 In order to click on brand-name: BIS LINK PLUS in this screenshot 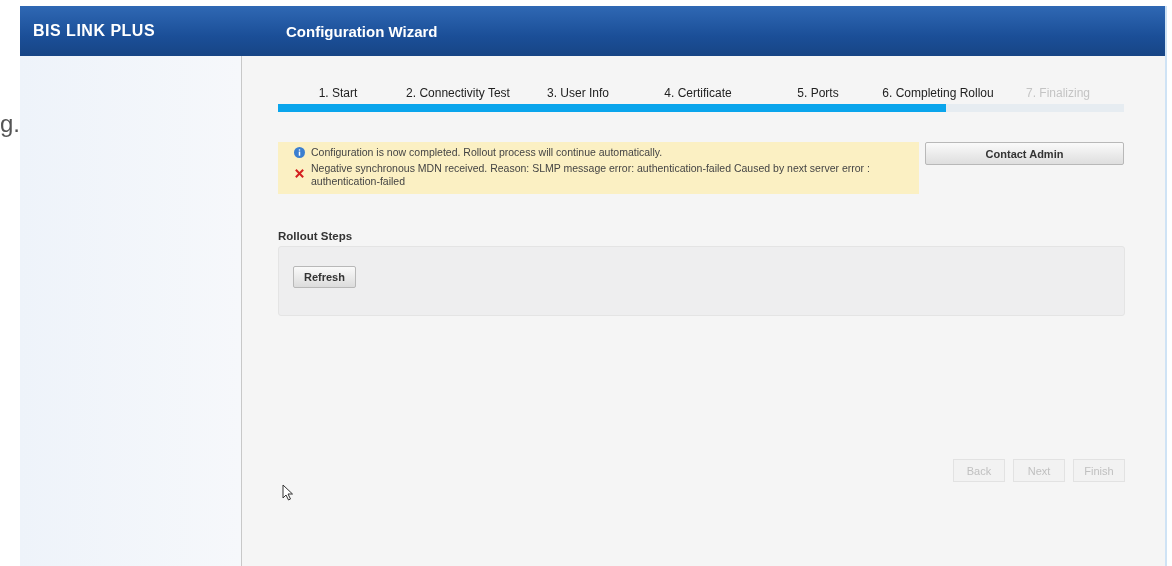, I will do `click(94, 31)`.